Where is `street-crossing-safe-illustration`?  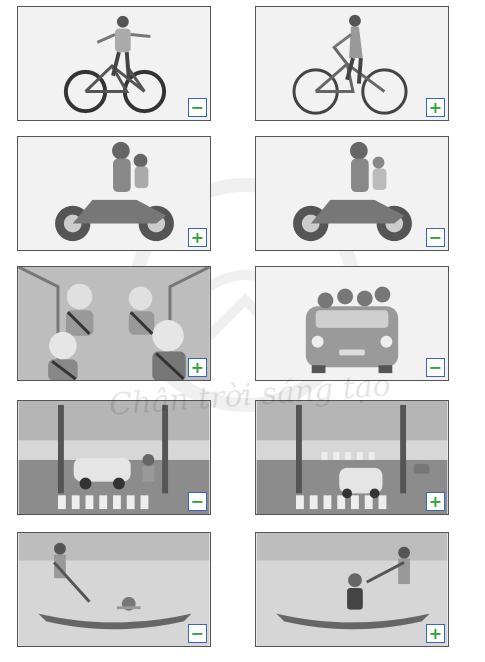
street-crossing-safe-illustration is located at coordinates (352, 457).